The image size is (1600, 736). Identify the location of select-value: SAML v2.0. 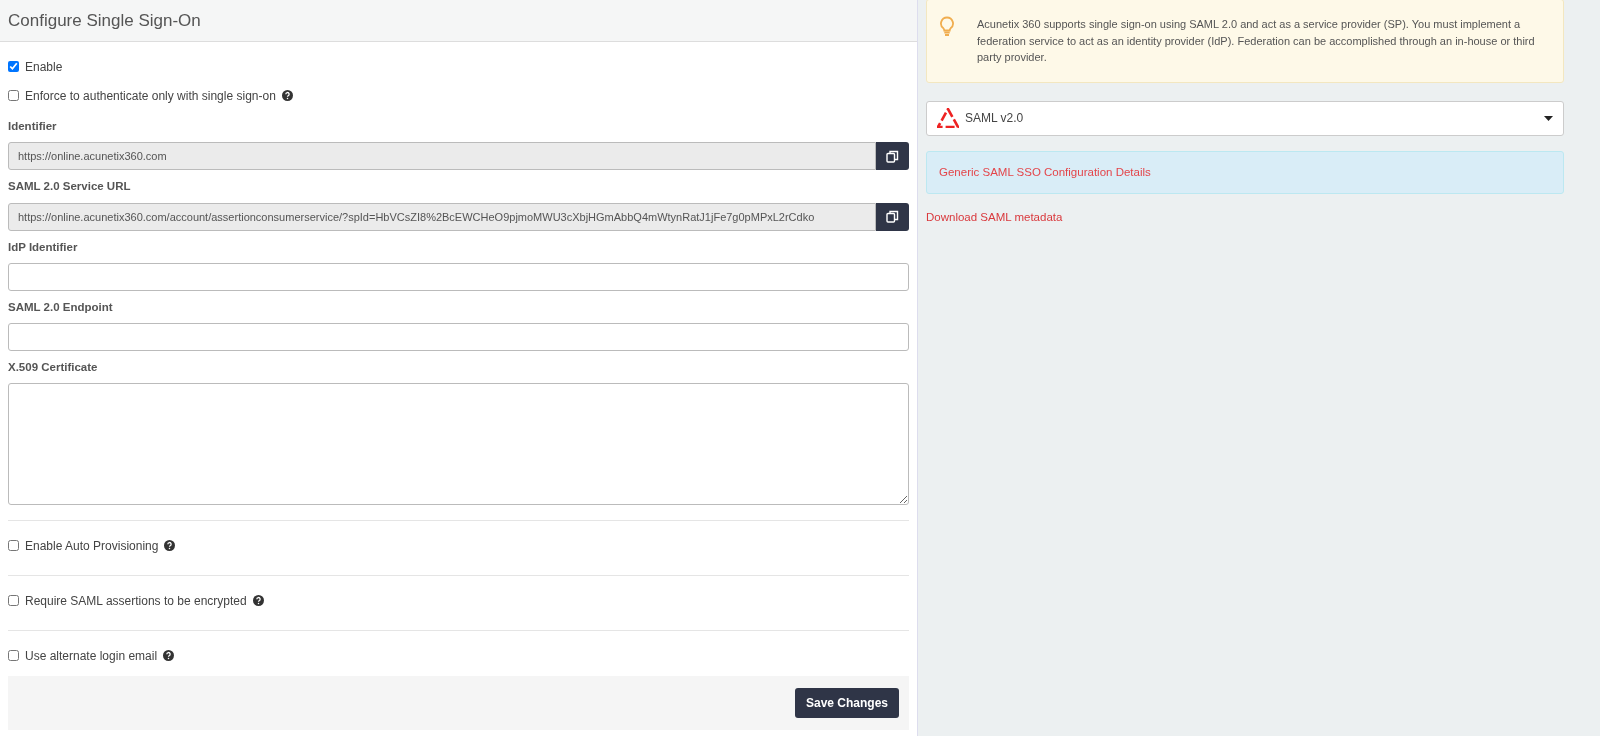
(995, 118).